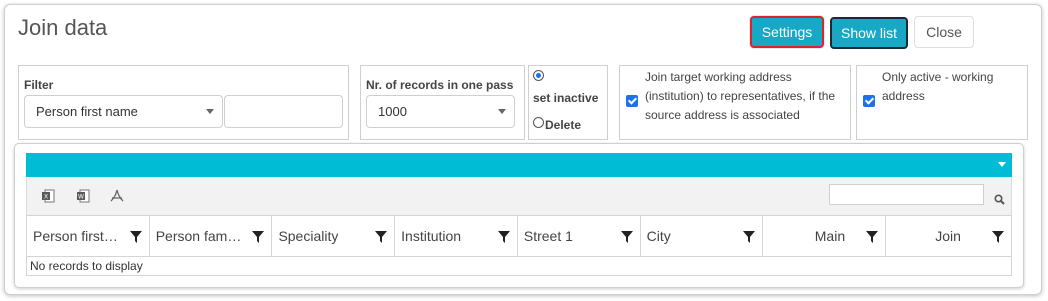 This screenshot has width=1048, height=301. I want to click on column-street-1: Street 1, so click(579, 236).